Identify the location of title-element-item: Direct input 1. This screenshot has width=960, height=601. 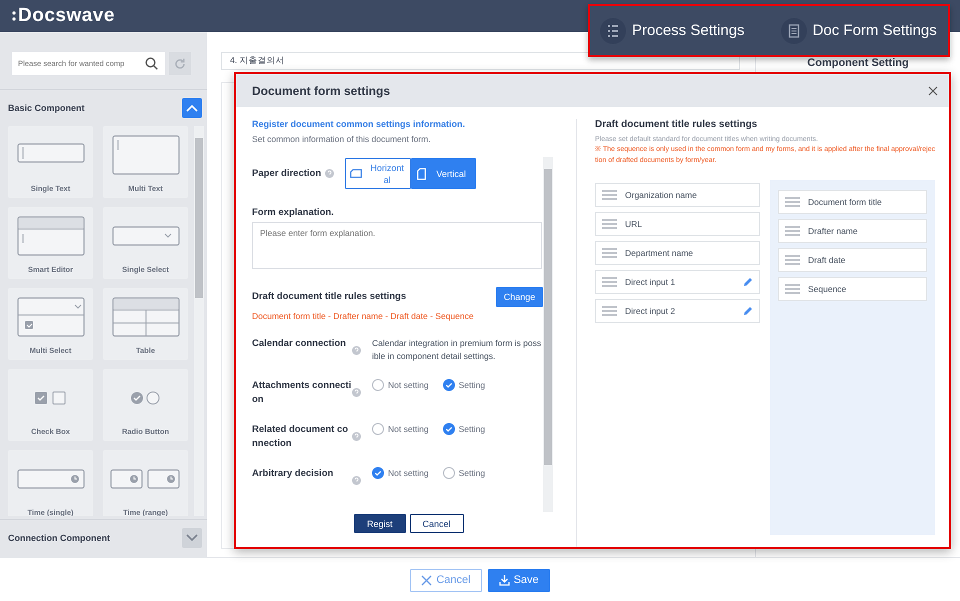
(677, 282).